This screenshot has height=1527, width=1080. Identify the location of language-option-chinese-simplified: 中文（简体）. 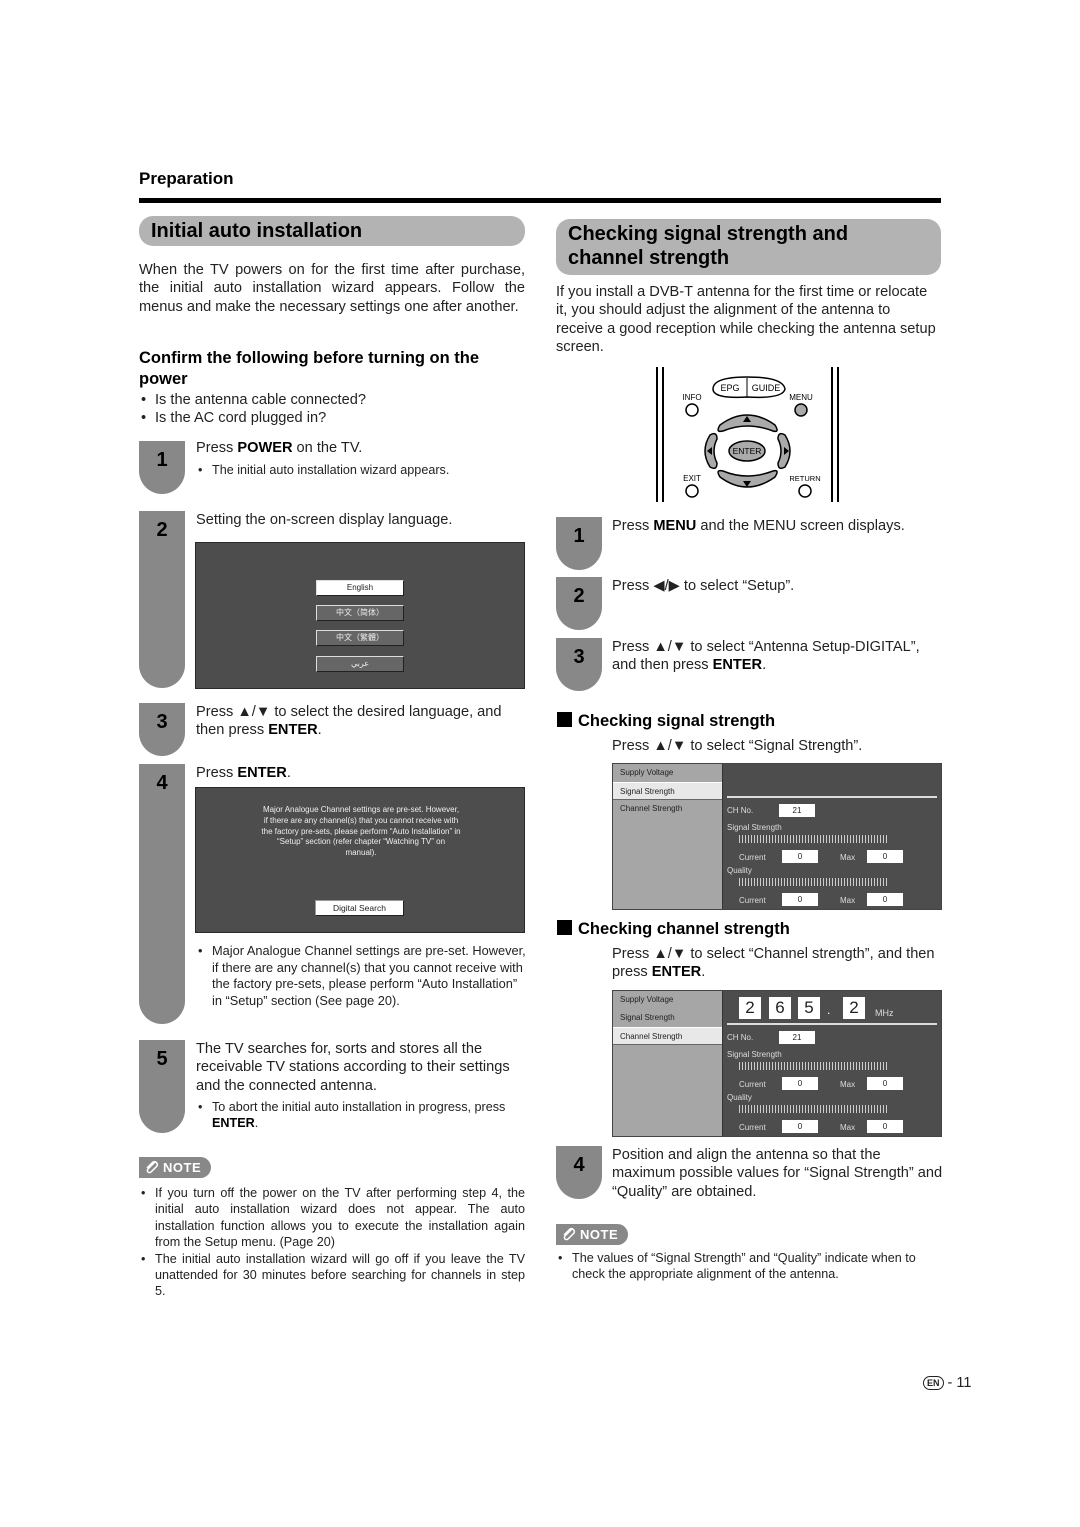
(360, 613).